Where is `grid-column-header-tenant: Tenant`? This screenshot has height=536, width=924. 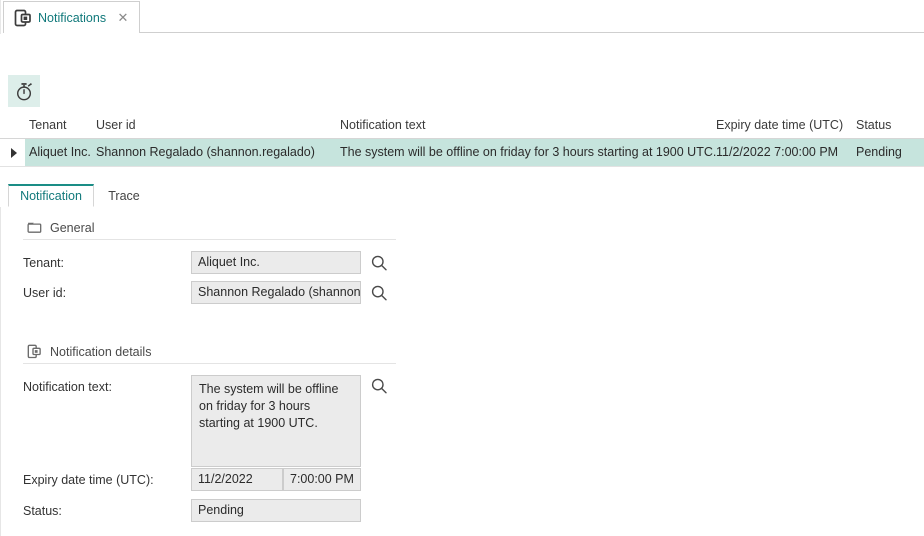 grid-column-header-tenant: Tenant is located at coordinates (48, 125).